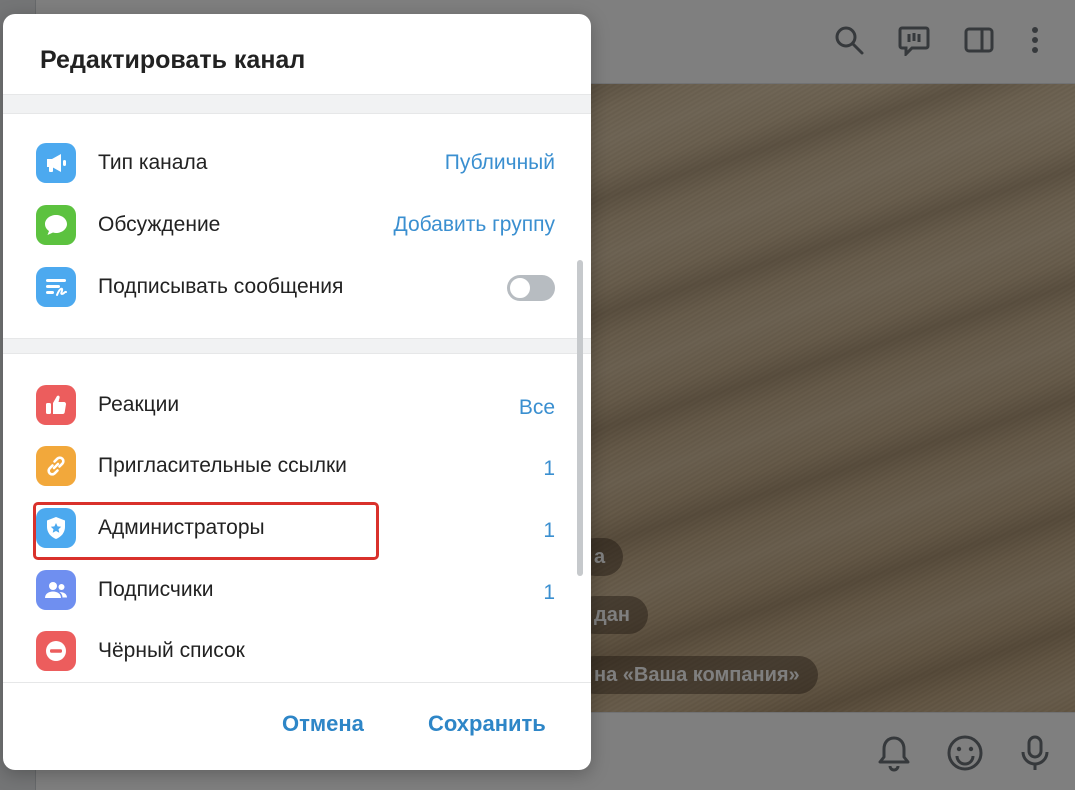 This screenshot has width=1075, height=790. I want to click on users-icon, so click(56, 590).